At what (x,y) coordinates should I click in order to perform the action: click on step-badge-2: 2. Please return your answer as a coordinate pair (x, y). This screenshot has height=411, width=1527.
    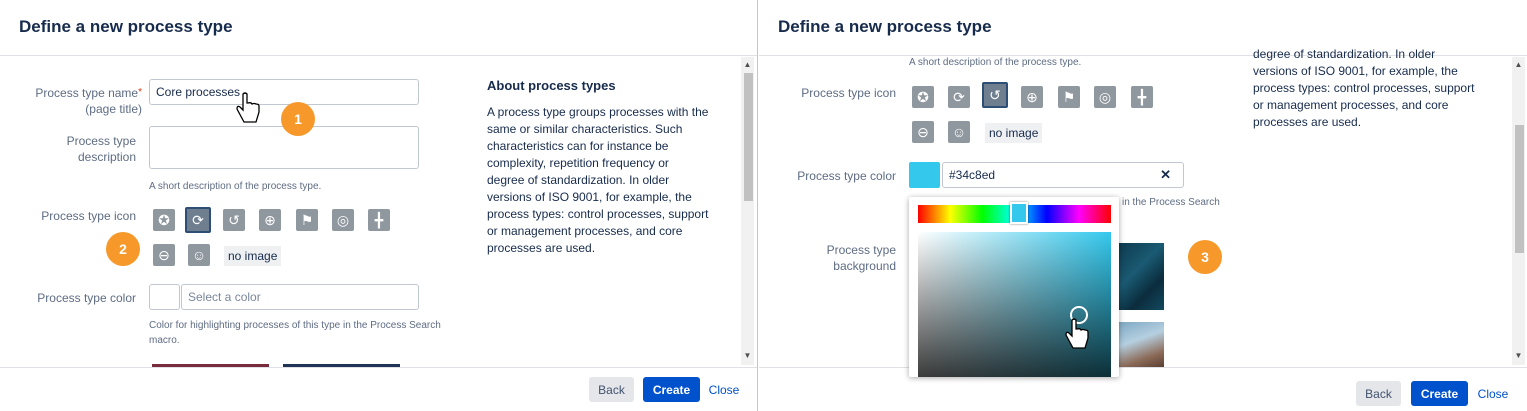
    Looking at the image, I should click on (123, 249).